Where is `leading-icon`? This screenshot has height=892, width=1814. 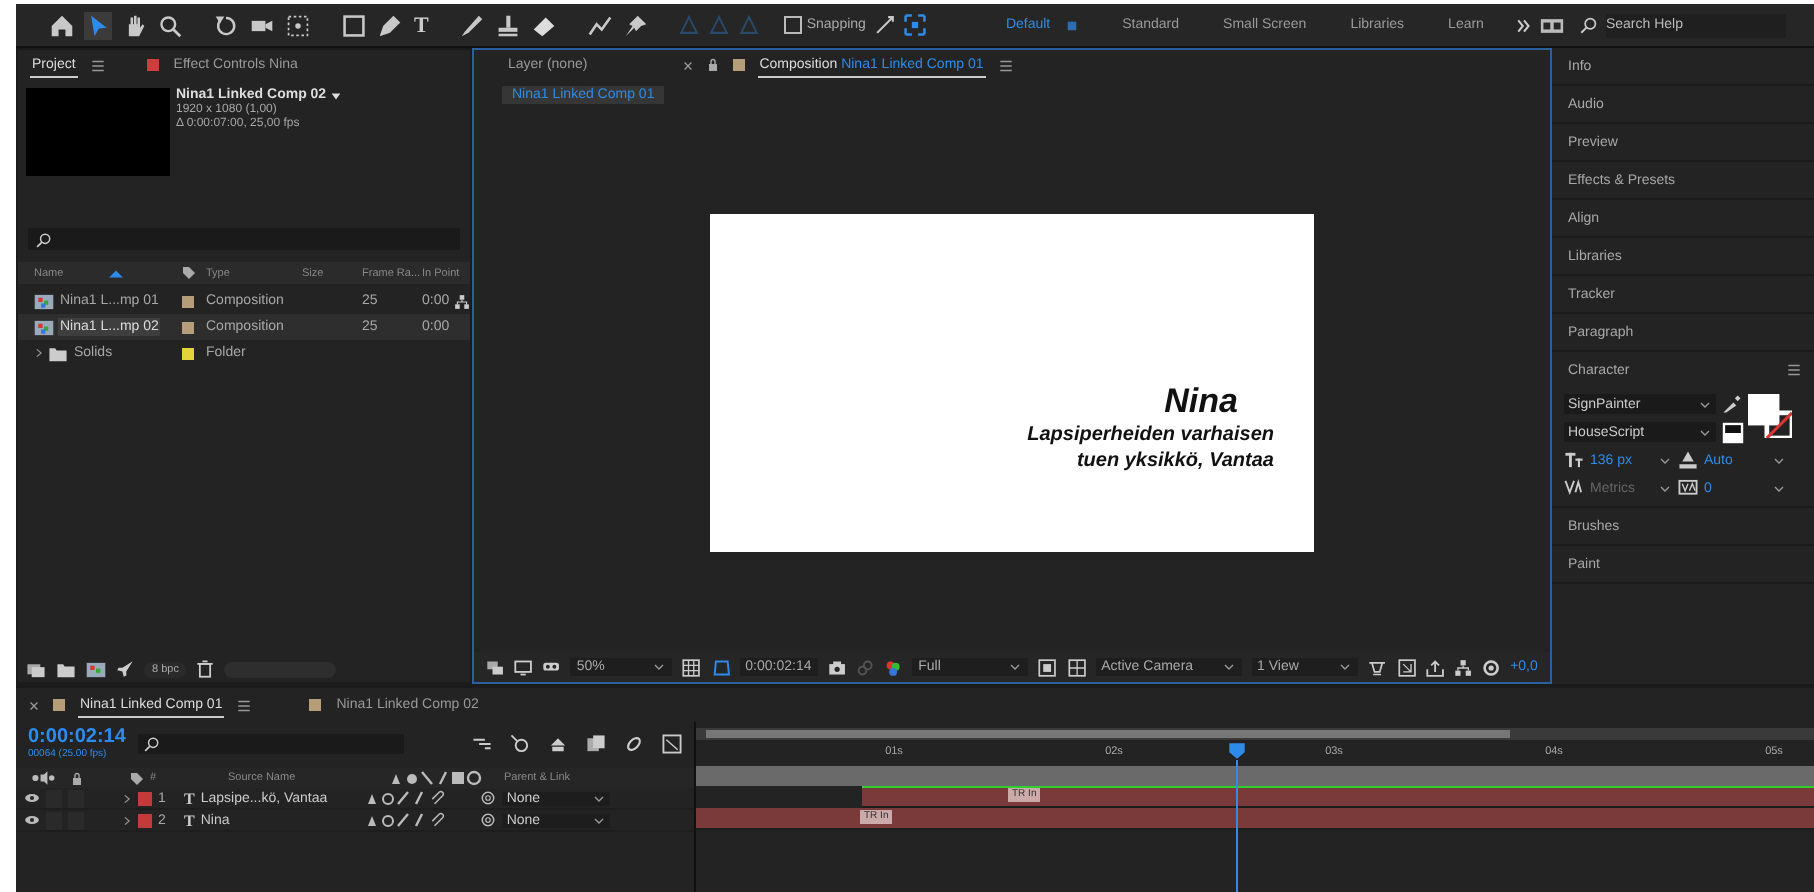 leading-icon is located at coordinates (1688, 460).